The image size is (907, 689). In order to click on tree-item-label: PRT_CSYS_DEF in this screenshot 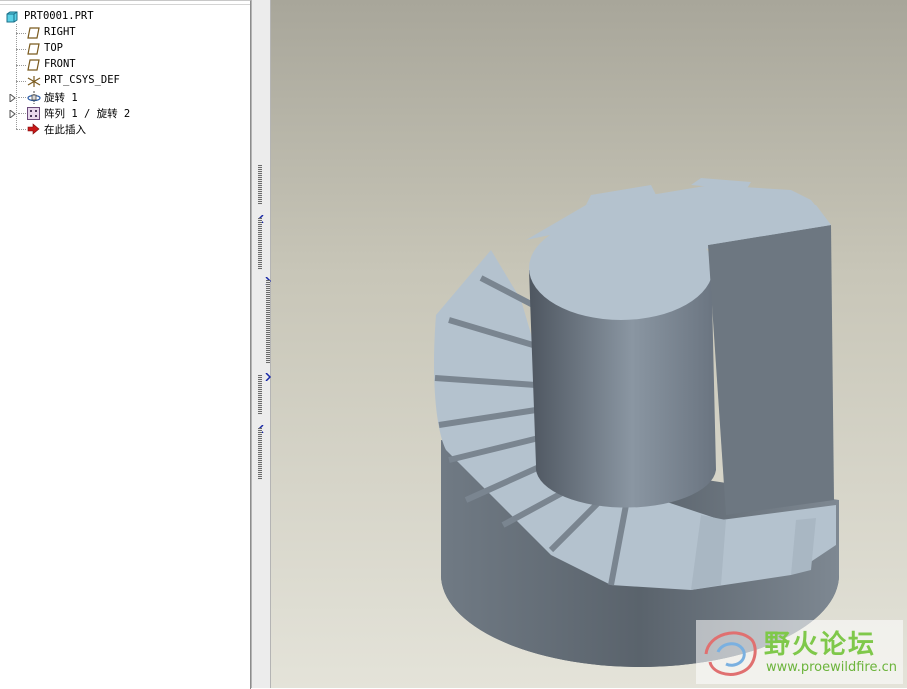, I will do `click(82, 80)`.